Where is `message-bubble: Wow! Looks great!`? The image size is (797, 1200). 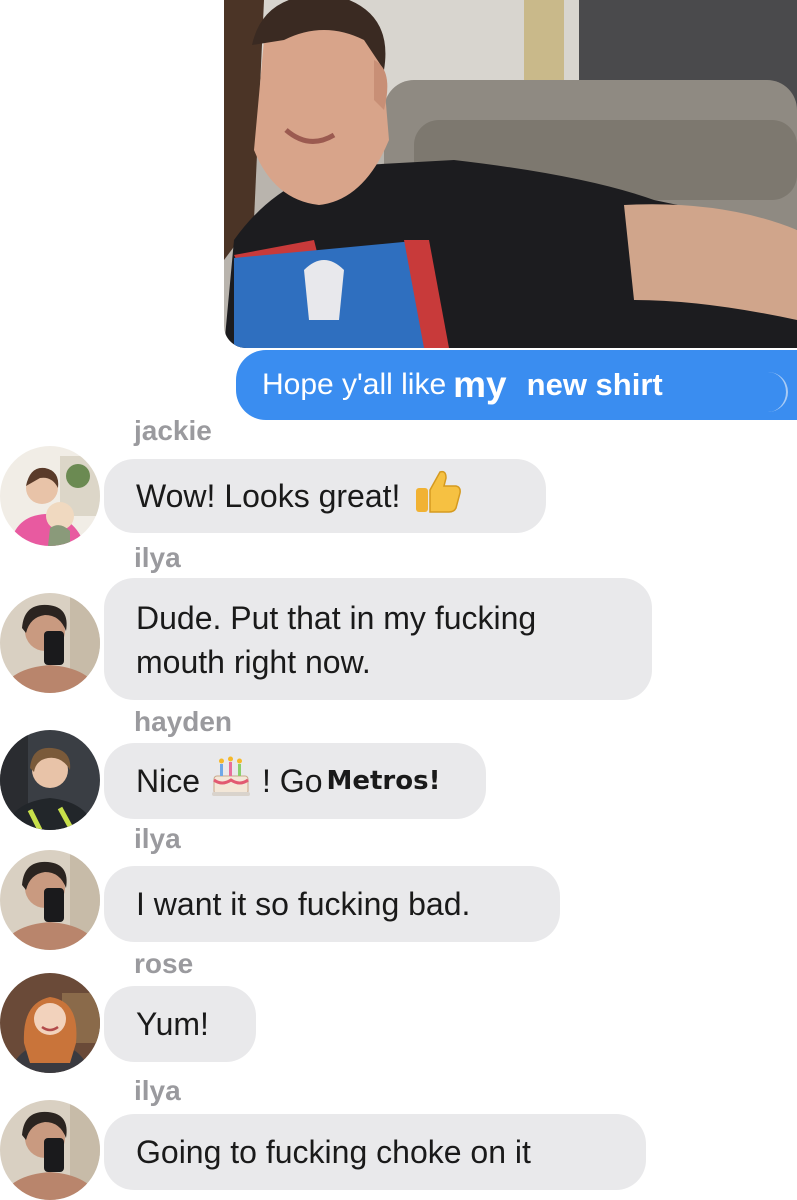
message-bubble: Wow! Looks great! is located at coordinates (325, 496).